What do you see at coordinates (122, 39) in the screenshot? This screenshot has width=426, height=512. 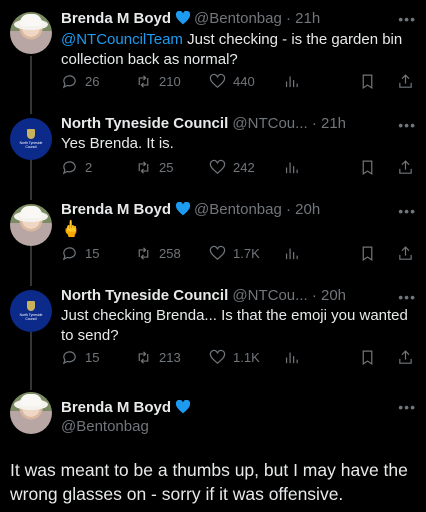 I see `mention-link: @NTCouncilTeam` at bounding box center [122, 39].